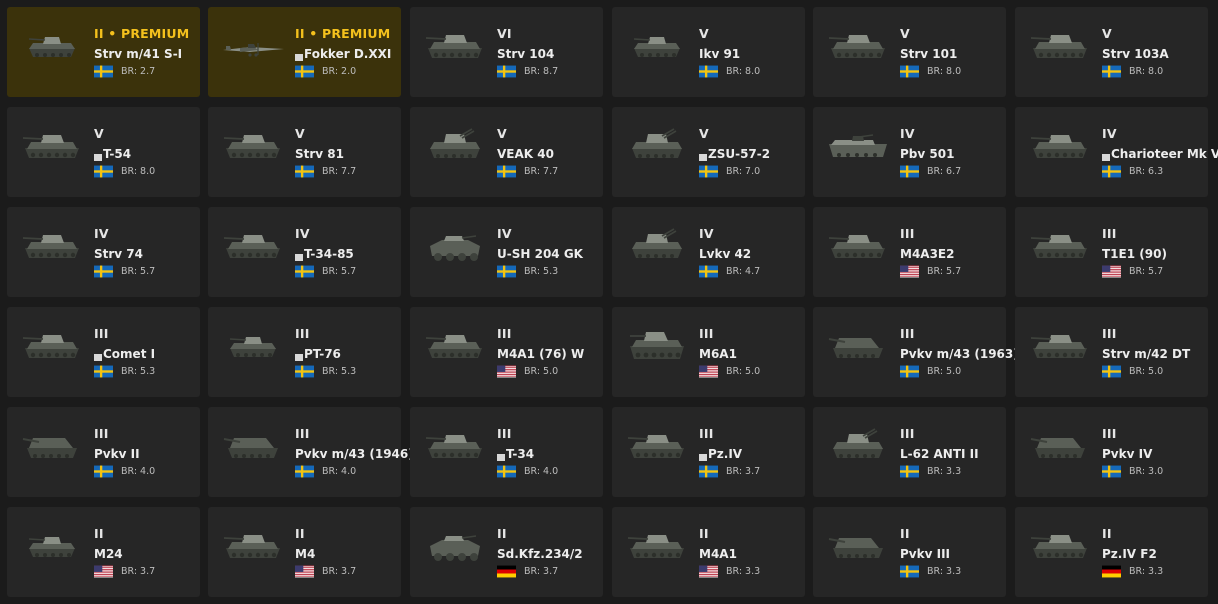 This screenshot has width=1218, height=604. I want to click on vehicle-name-row: Pvkv m/43 (1963), so click(959, 354).